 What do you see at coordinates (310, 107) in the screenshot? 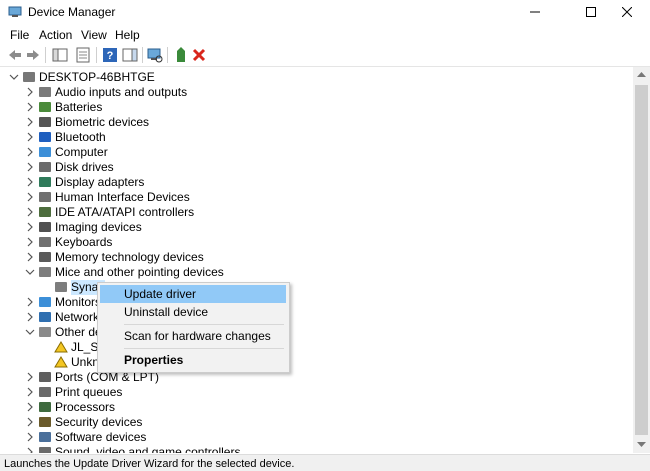
I see `device-category: Batteries` at bounding box center [310, 107].